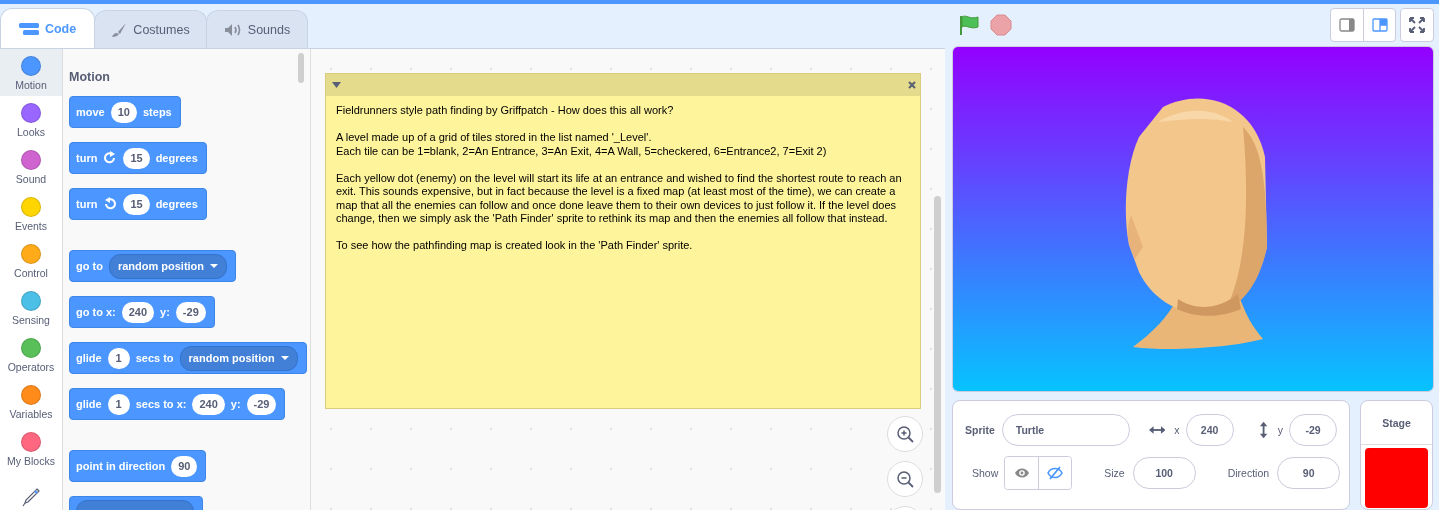 The width and height of the screenshot is (1439, 510). What do you see at coordinates (1313, 430) in the screenshot?
I see `y-field: -29` at bounding box center [1313, 430].